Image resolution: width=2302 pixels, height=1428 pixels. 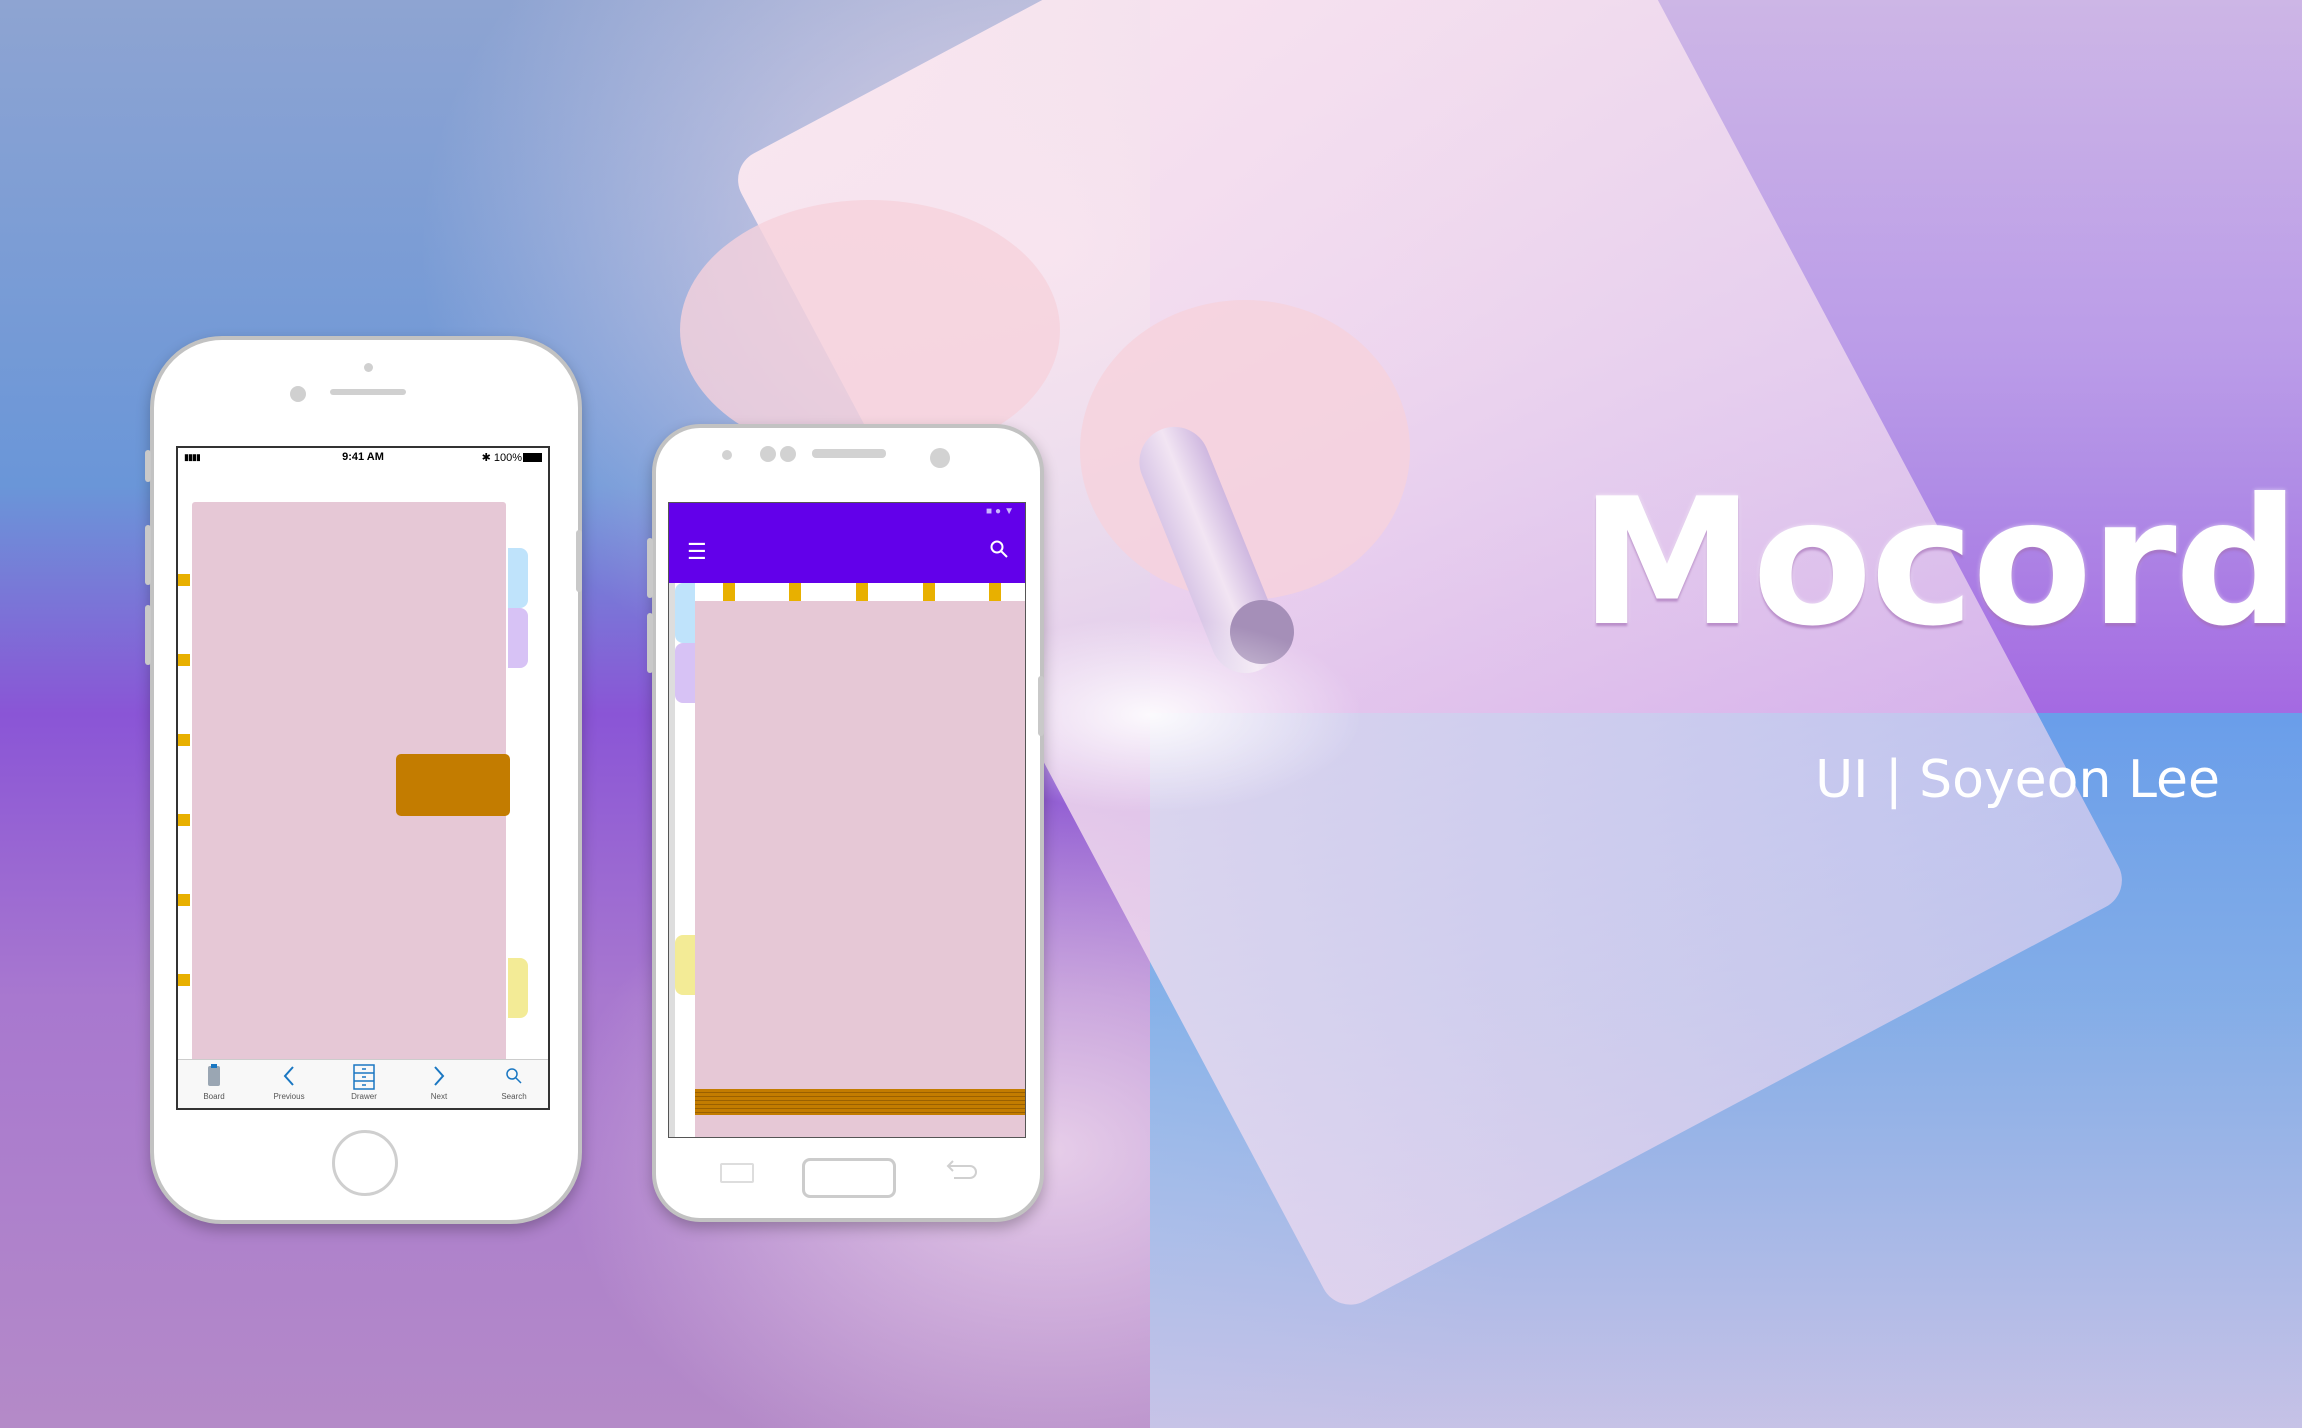 What do you see at coordinates (365, 1163) in the screenshot?
I see `iphone-home-button` at bounding box center [365, 1163].